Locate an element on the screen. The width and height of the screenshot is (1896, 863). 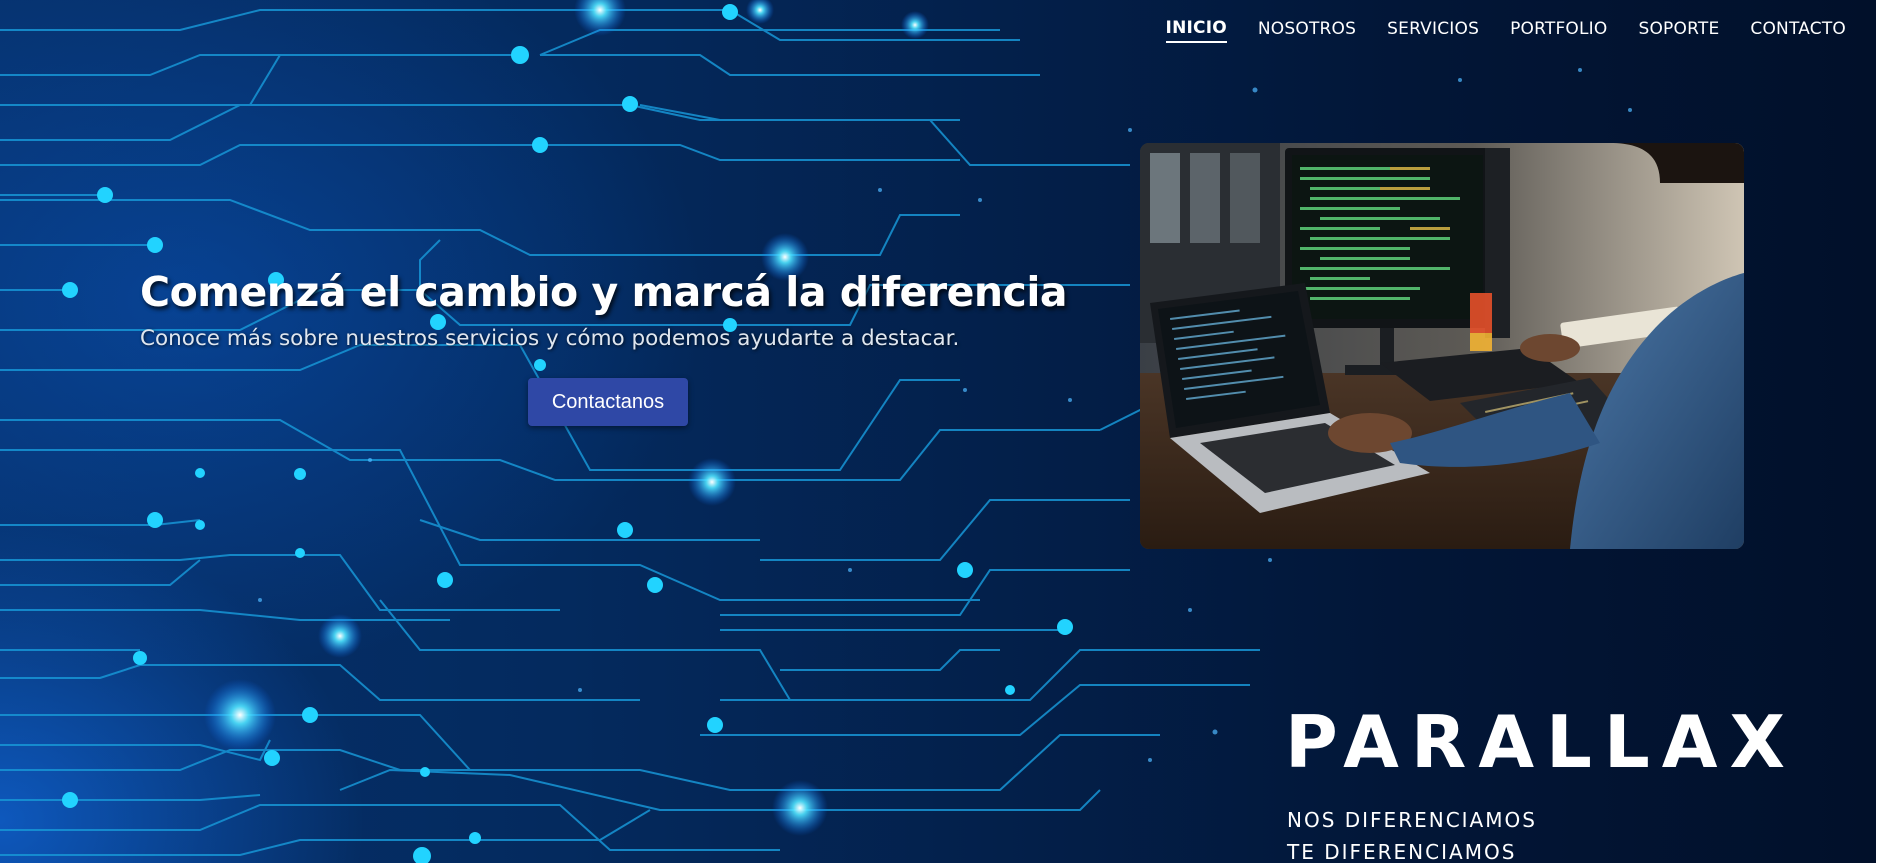
nav-link-soporte: SOPORTE is located at coordinates (1678, 30).